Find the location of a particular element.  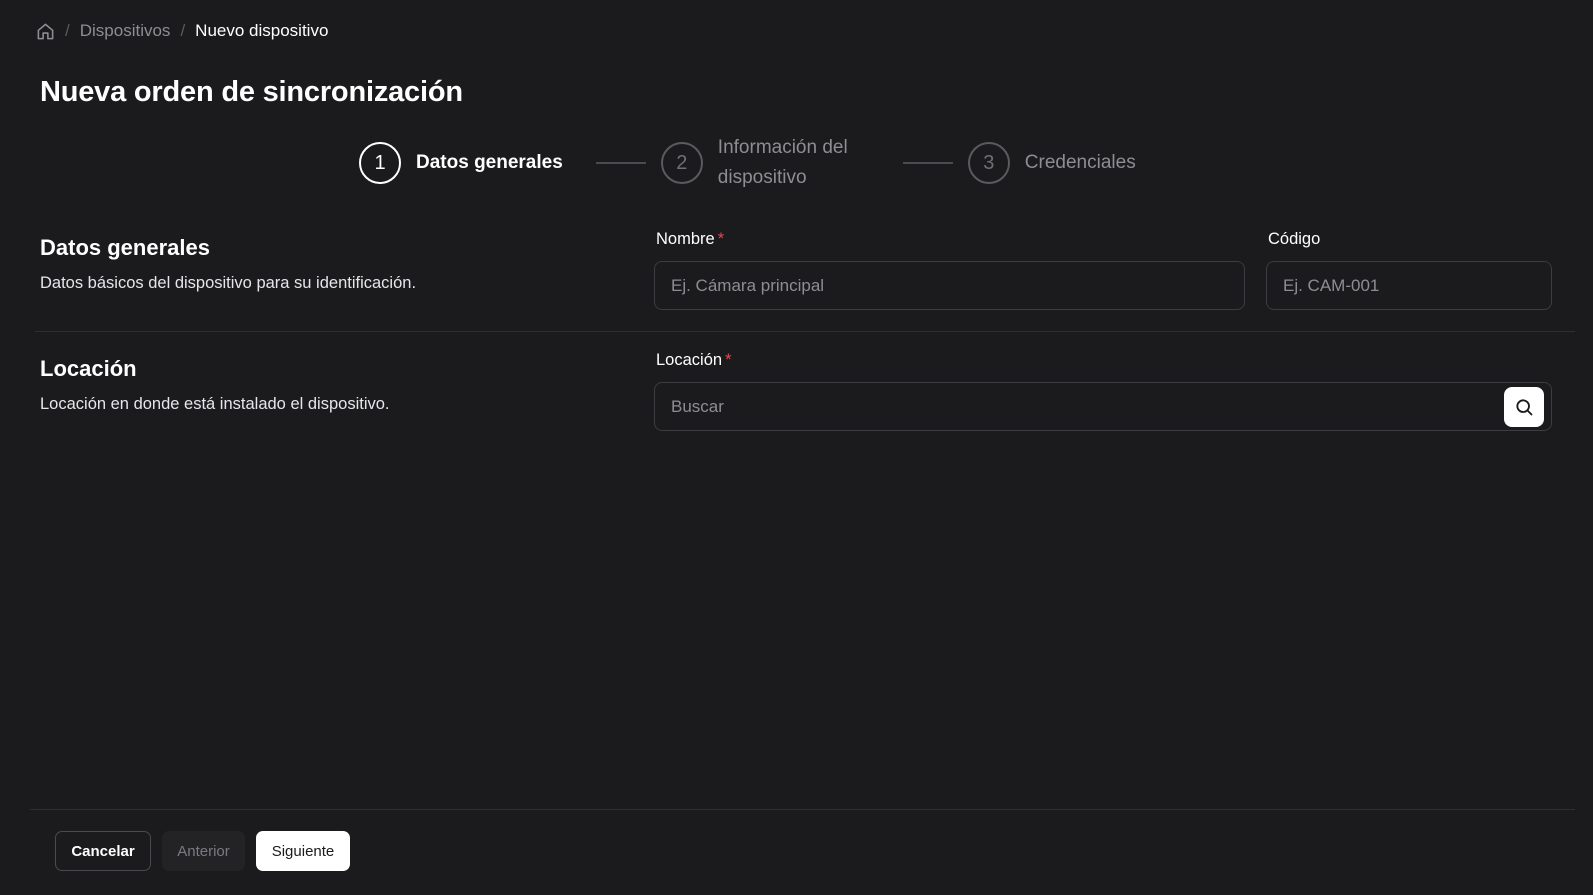

location-field-label: Locación * is located at coordinates (693, 360).